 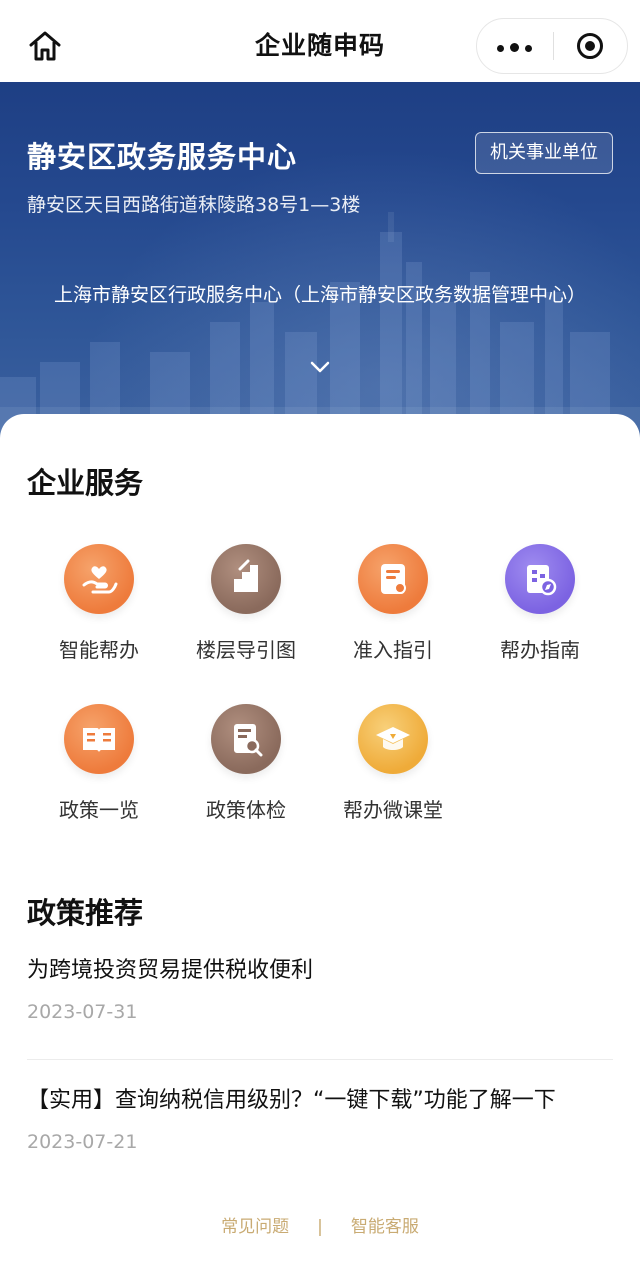 I want to click on target-close-icon, so click(x=590, y=46).